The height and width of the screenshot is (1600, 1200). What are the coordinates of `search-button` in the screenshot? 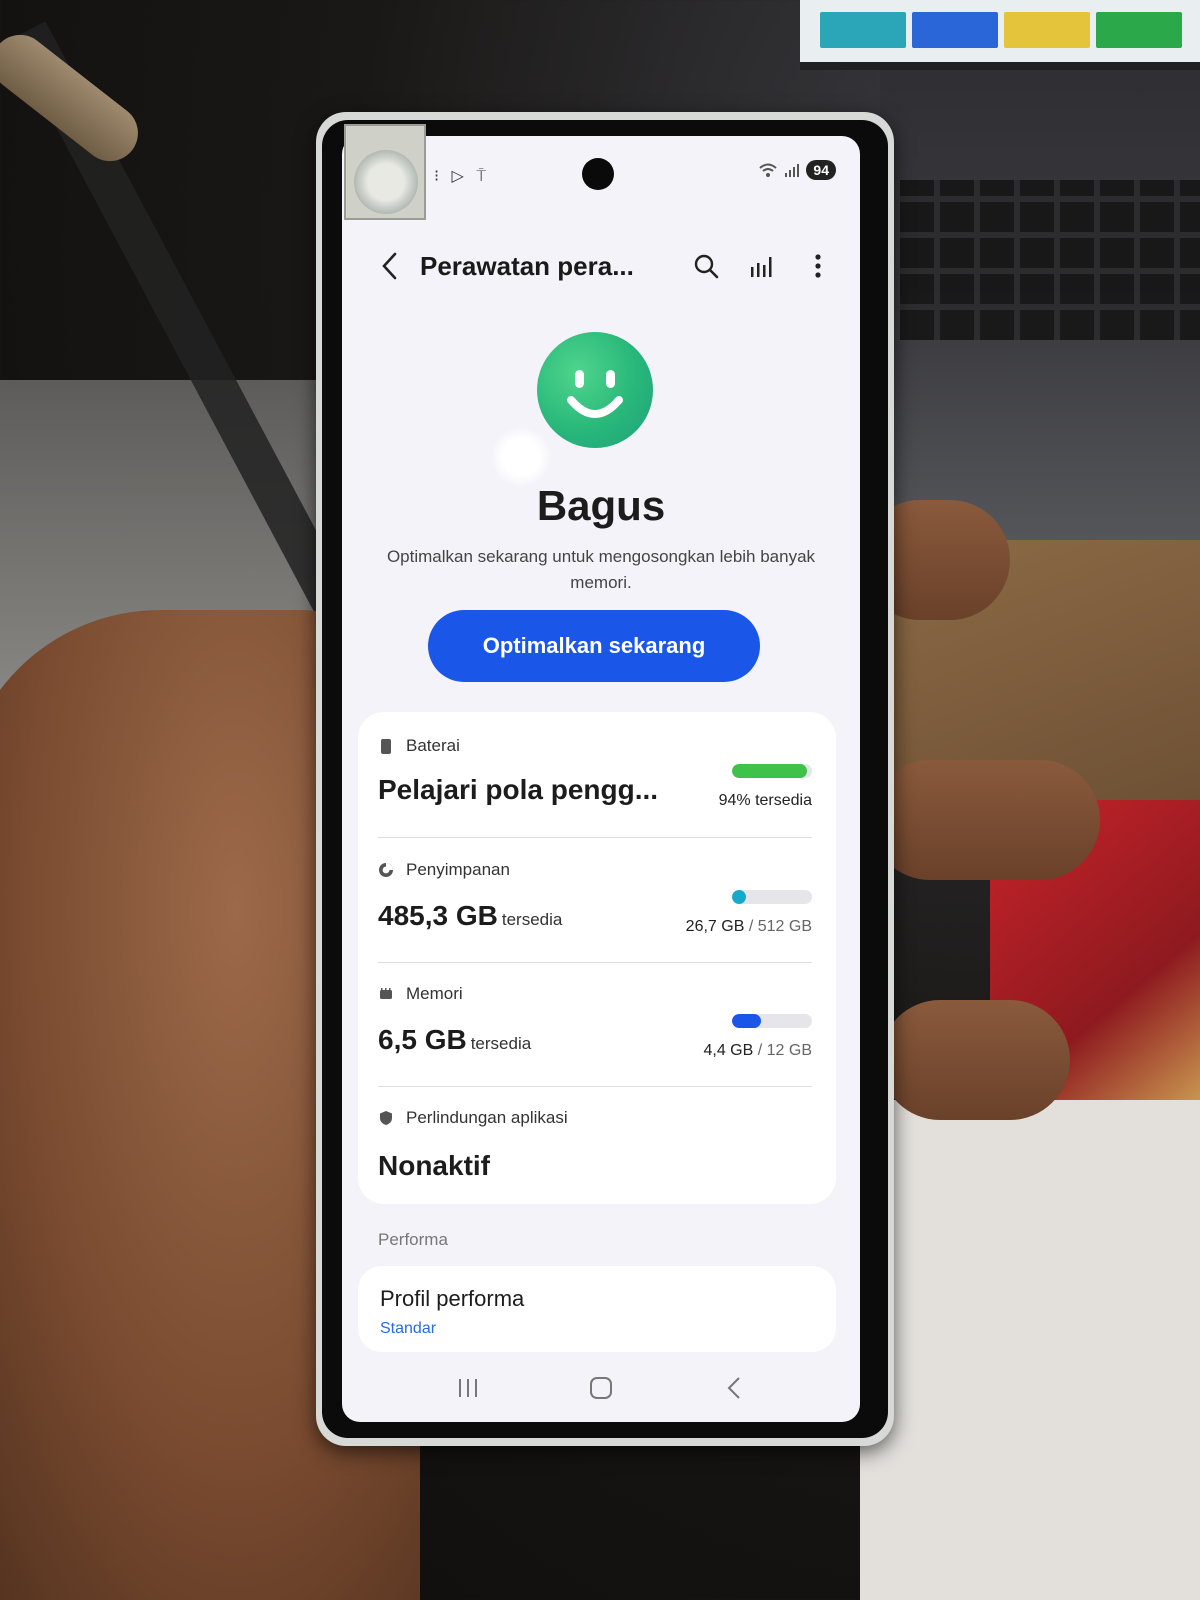 It's located at (706, 266).